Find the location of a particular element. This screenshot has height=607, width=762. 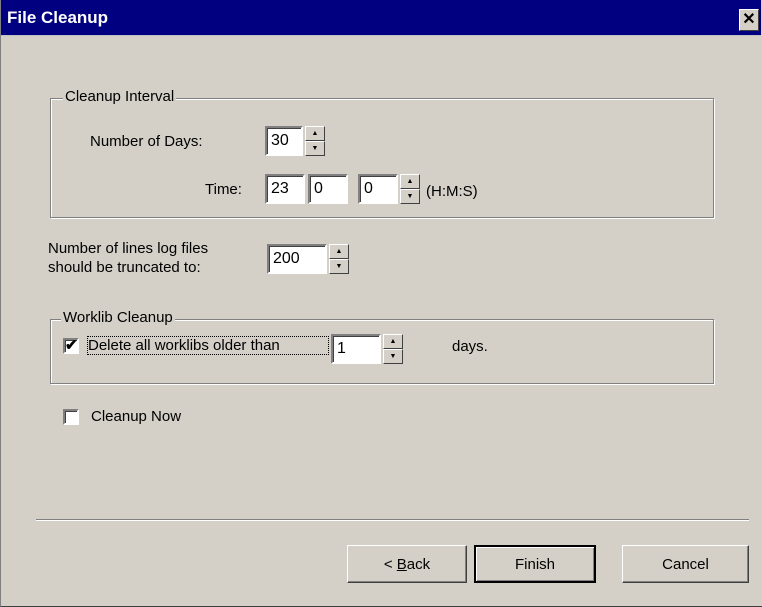

worklib-cleanup-group-title: Worklib Cleanup is located at coordinates (118, 317).